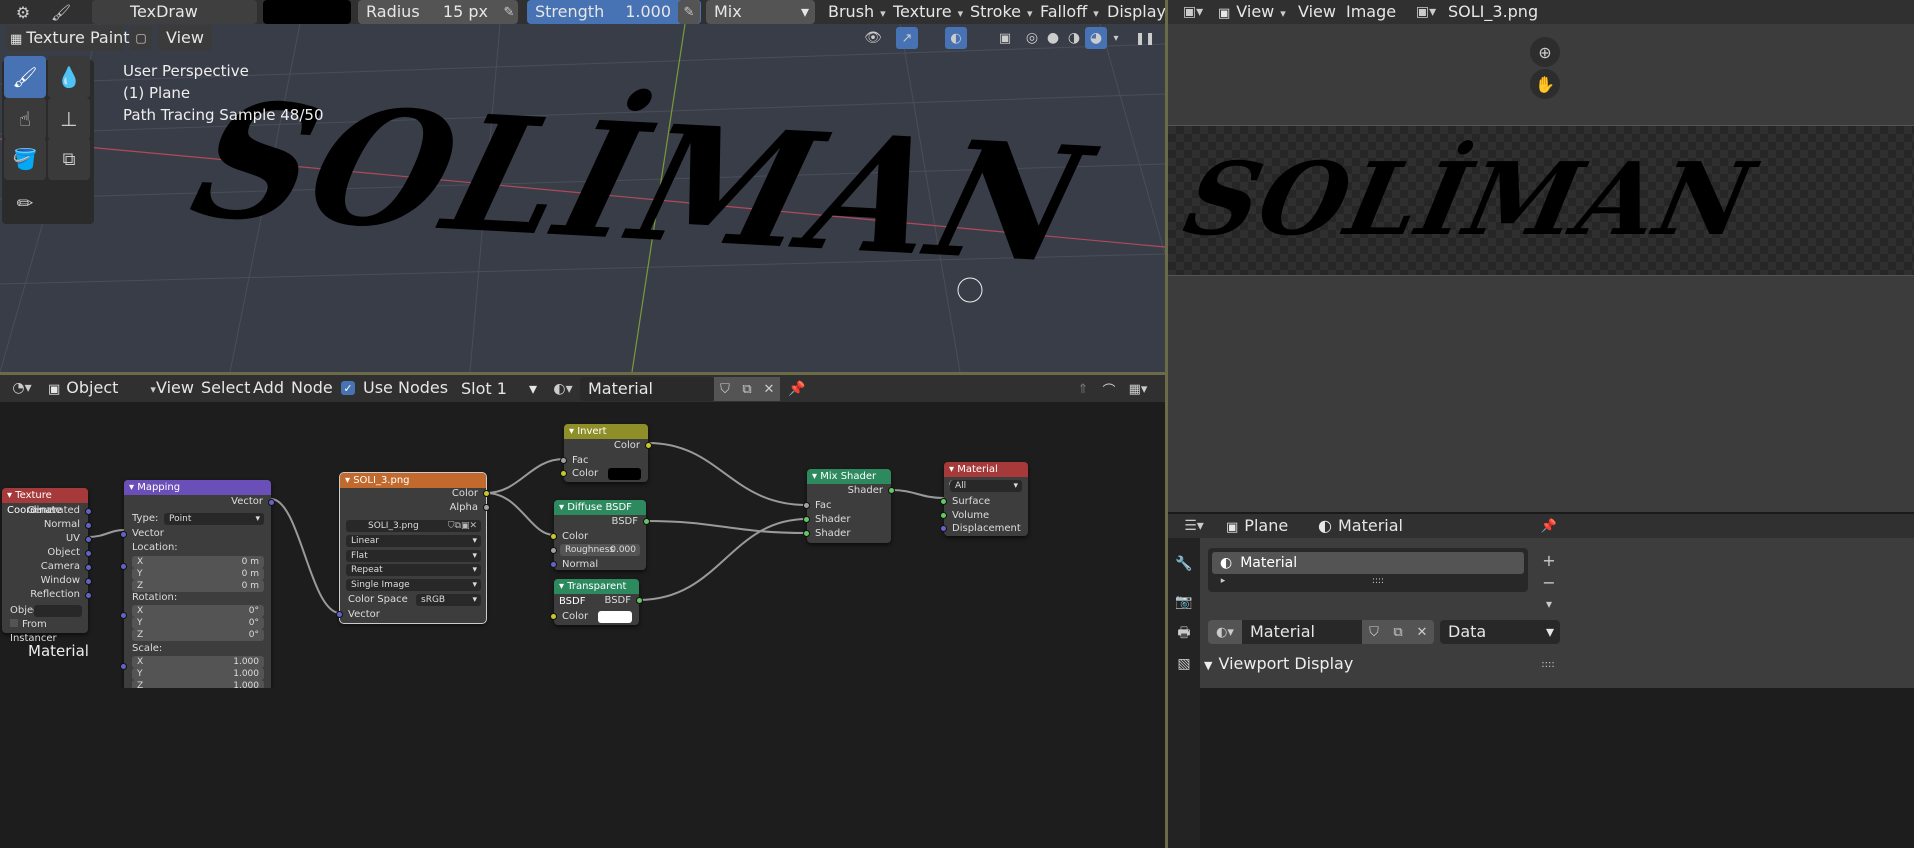 The image size is (1914, 848). What do you see at coordinates (986, 486) in the screenshot?
I see `target-dropdown: All ▾` at bounding box center [986, 486].